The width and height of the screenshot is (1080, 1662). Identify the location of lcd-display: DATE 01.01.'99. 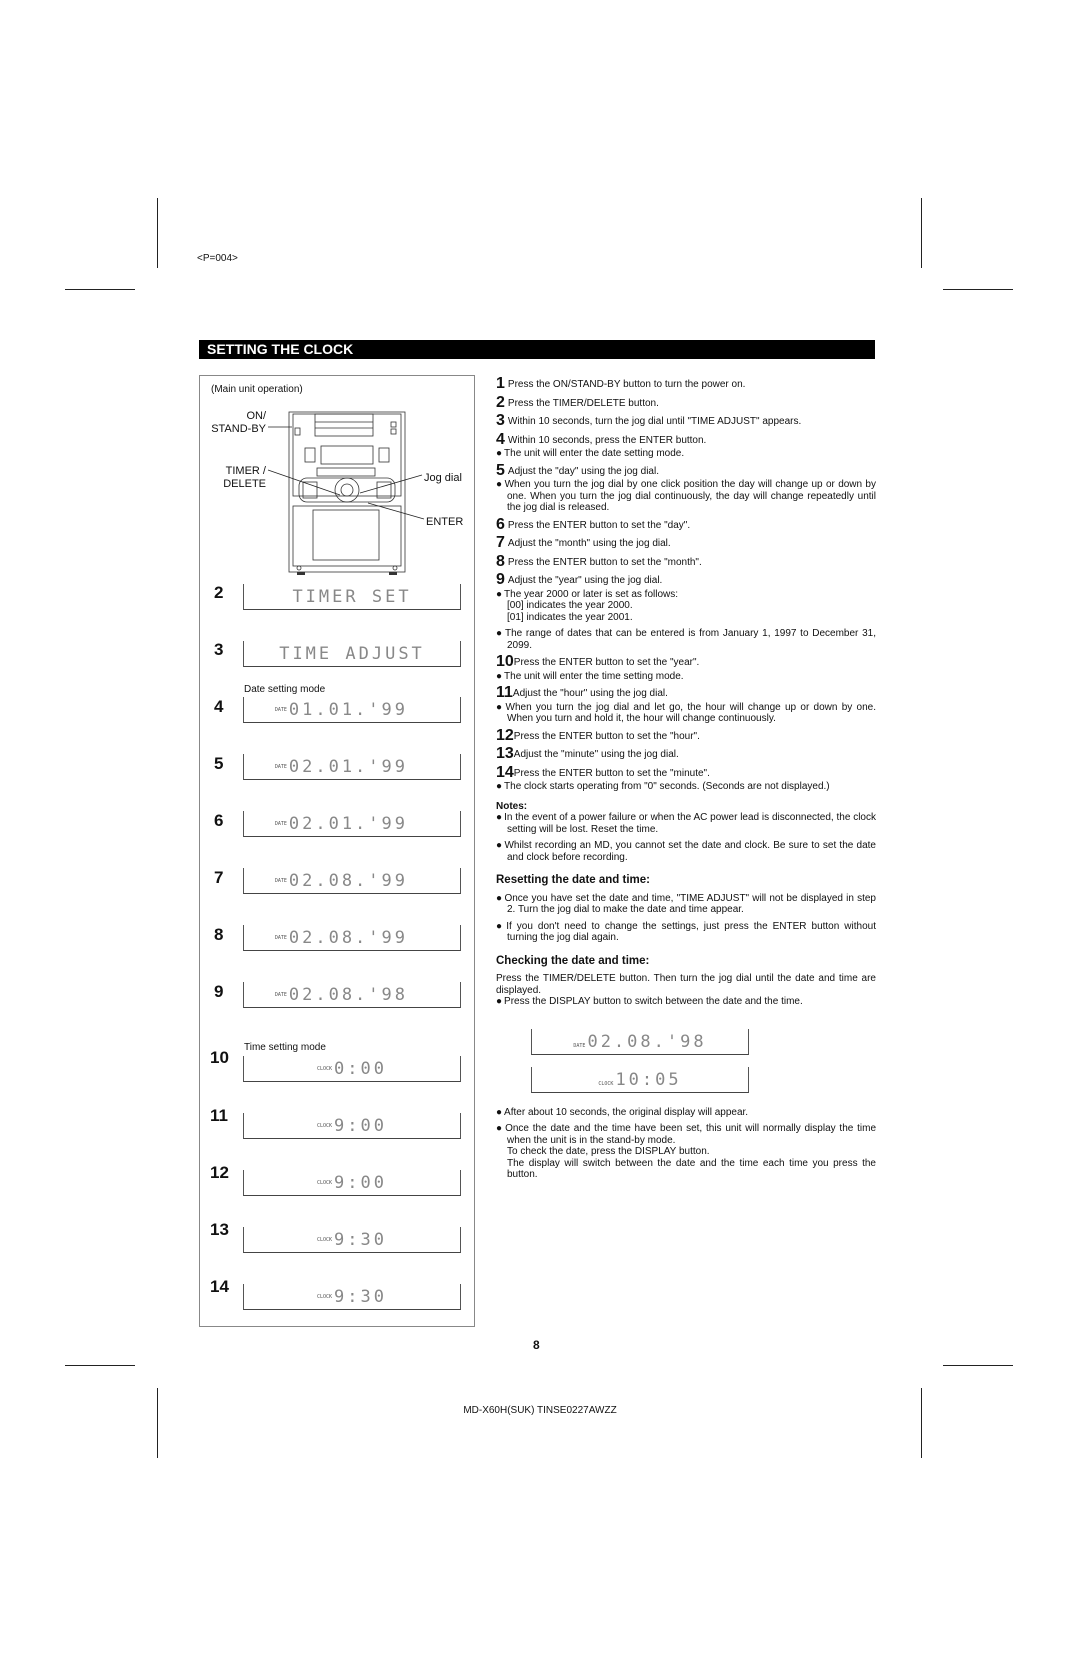
(352, 710).